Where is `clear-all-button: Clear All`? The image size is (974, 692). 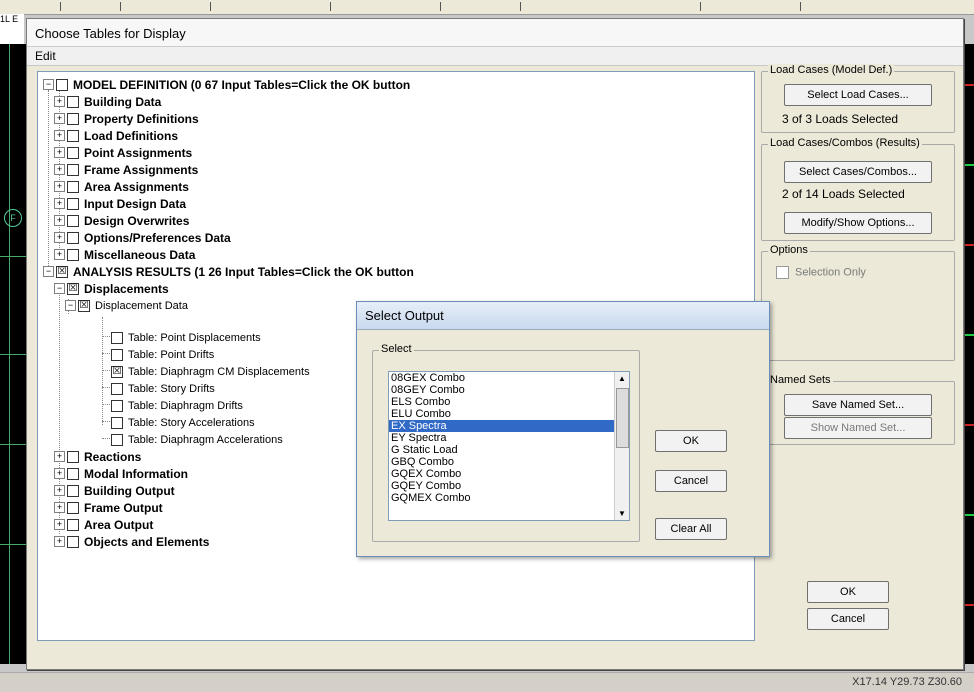
clear-all-button: Clear All is located at coordinates (691, 529).